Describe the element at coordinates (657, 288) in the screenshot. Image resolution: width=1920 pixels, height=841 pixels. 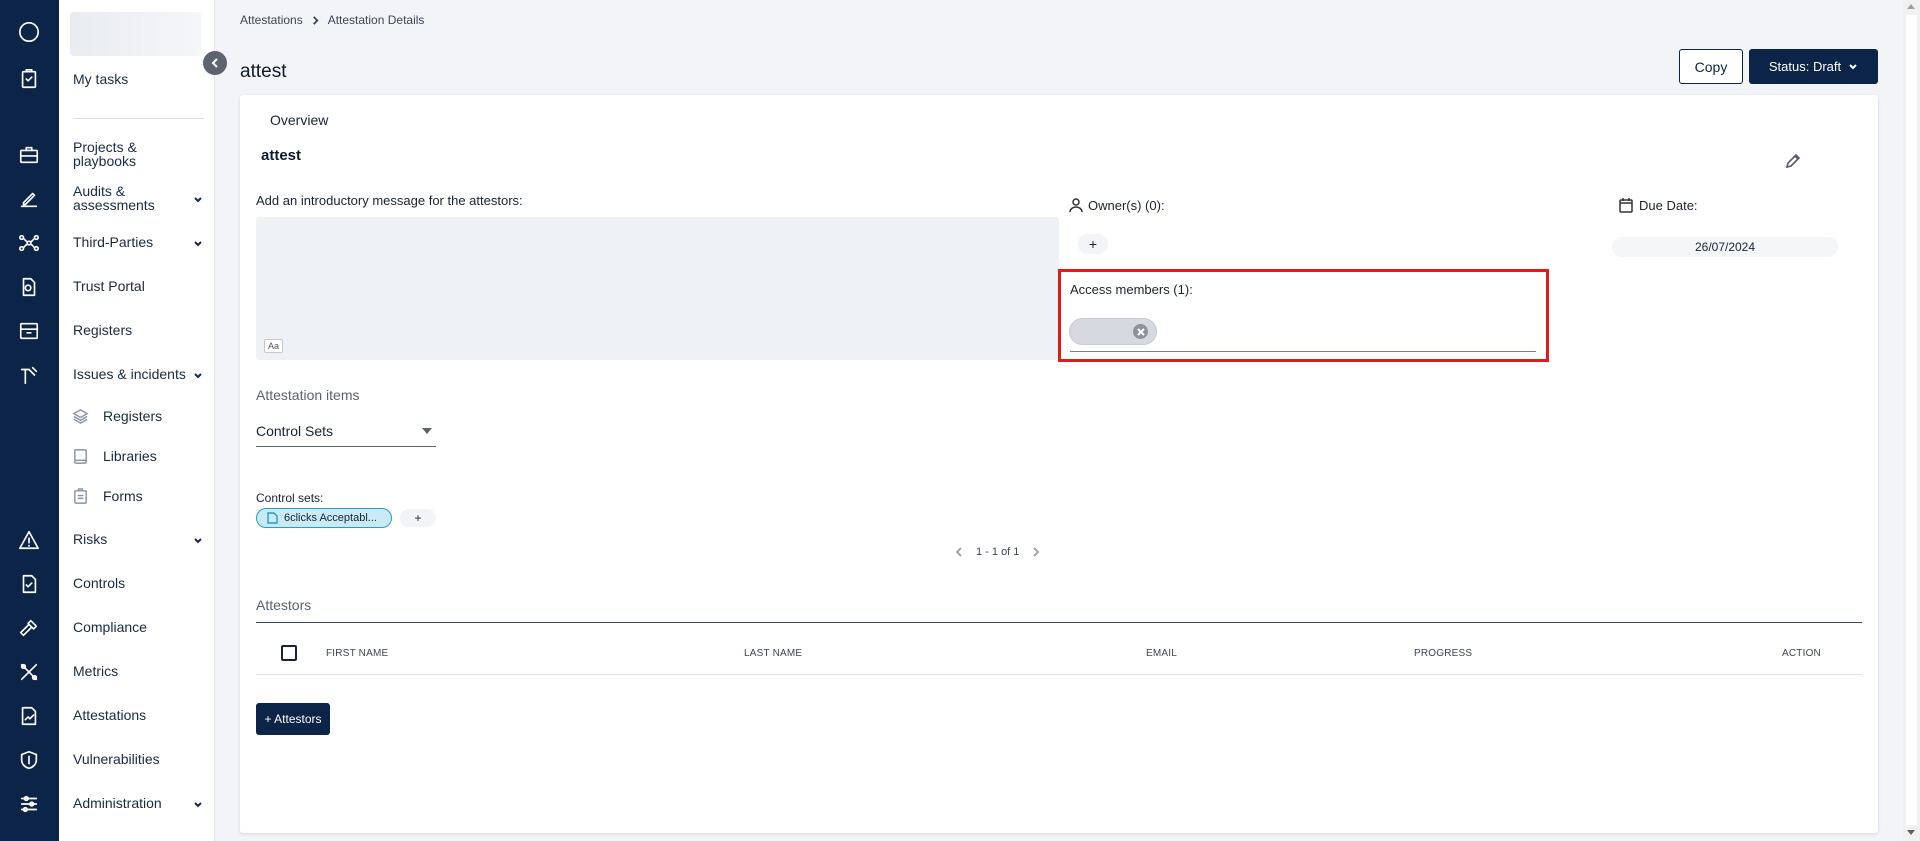
I see `intro-message-editor: Aa` at that location.